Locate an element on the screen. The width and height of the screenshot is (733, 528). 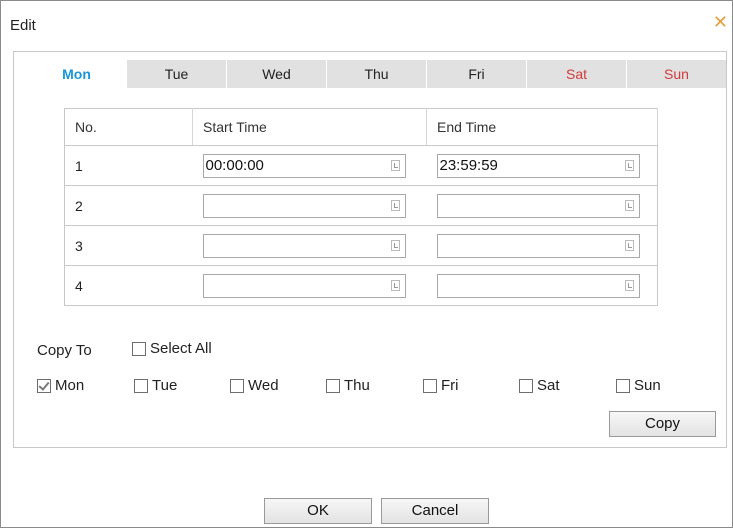
start-time-value: 00:00:00 is located at coordinates (234, 165).